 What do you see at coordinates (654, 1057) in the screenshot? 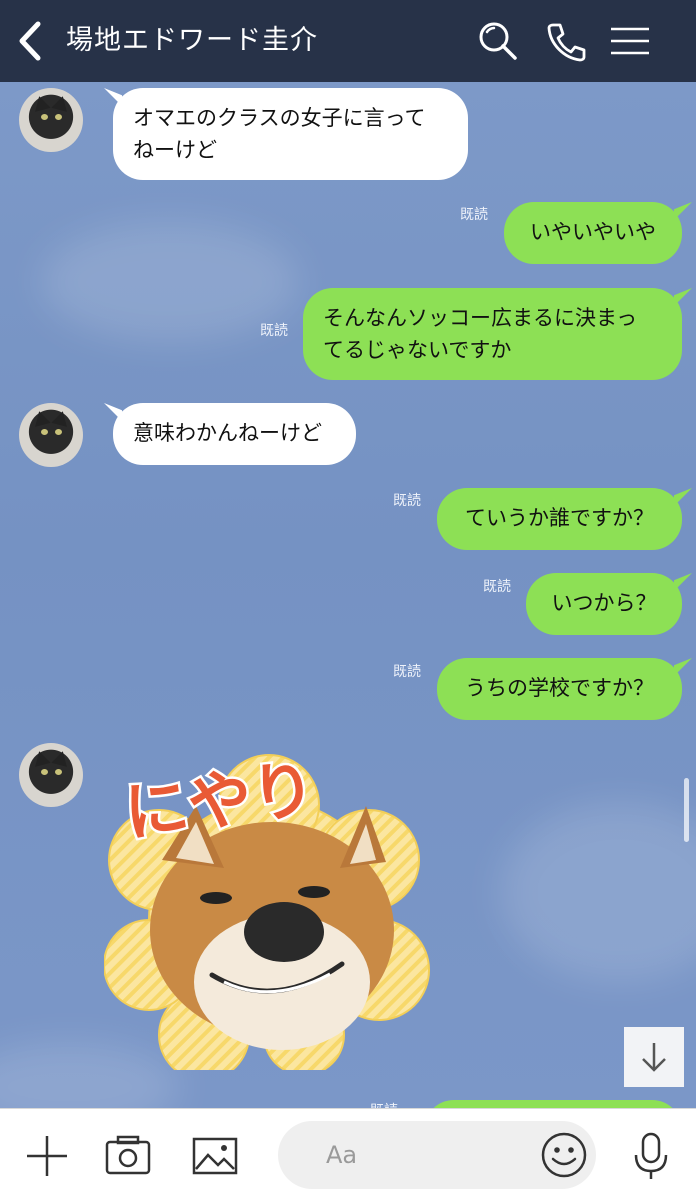
I see `scroll-to-bottom-button` at bounding box center [654, 1057].